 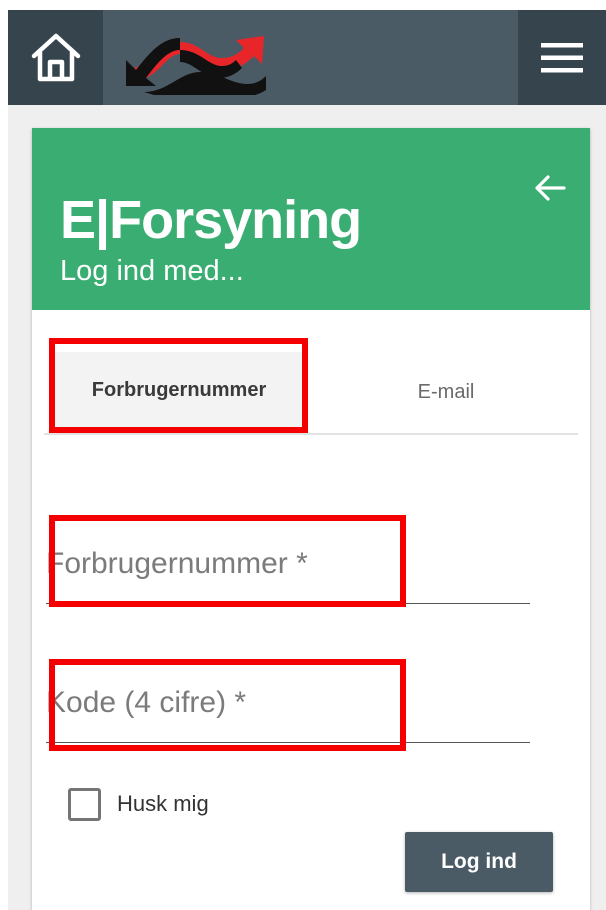 I want to click on home-icon, so click(x=55, y=57).